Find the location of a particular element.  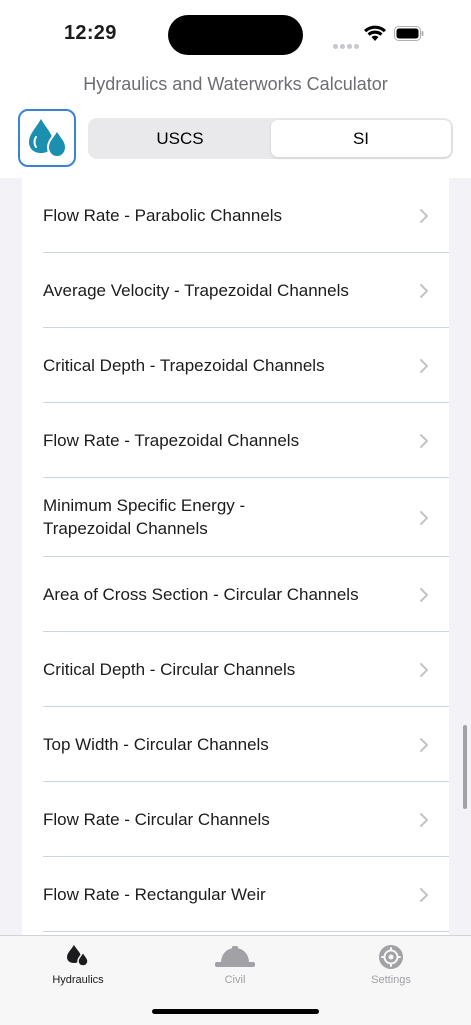

wifi-icon is located at coordinates (375, 33).